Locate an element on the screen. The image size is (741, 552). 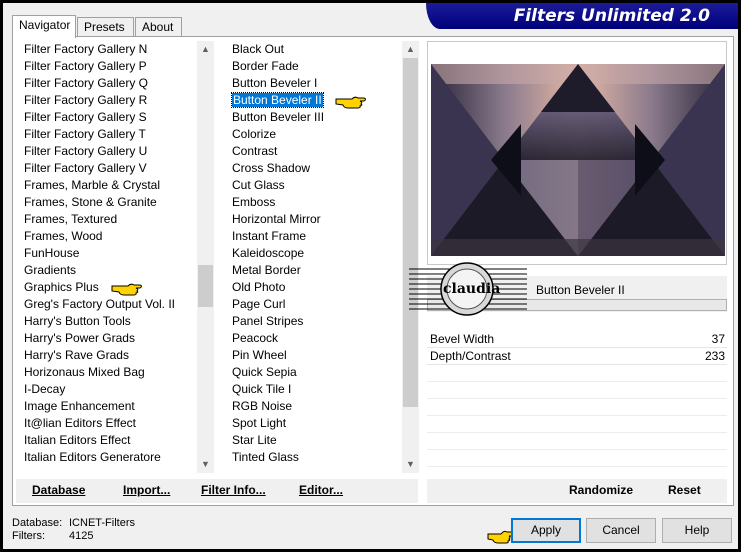
database-button: Database is located at coordinates (58, 490).